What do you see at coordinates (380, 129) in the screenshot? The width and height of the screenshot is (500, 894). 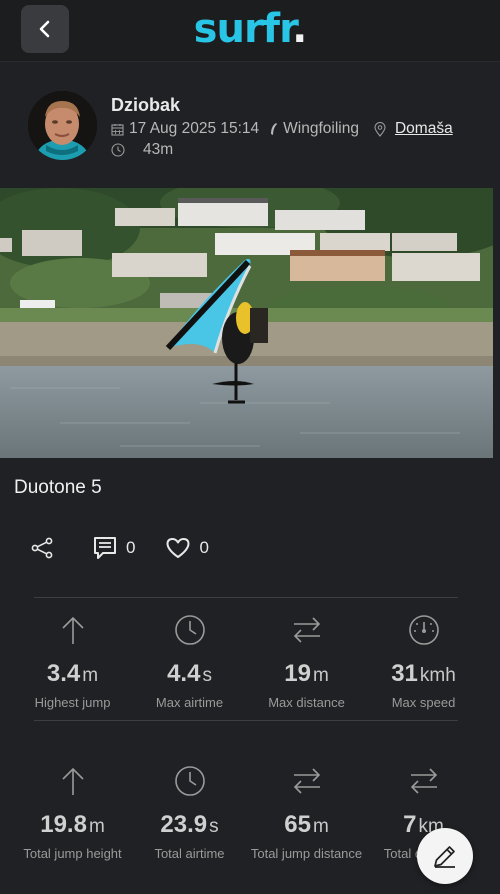 I see `location-pin-icon` at bounding box center [380, 129].